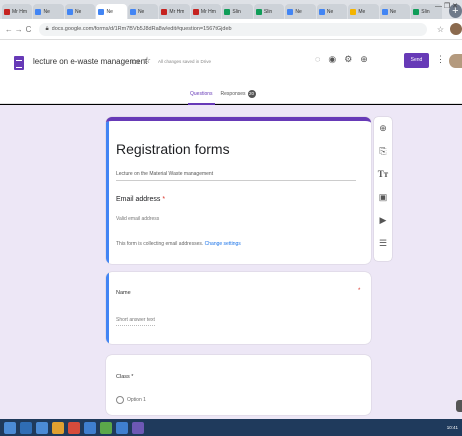 The image size is (462, 436). What do you see at coordinates (19, 63) in the screenshot?
I see `forms-logo-icon` at bounding box center [19, 63].